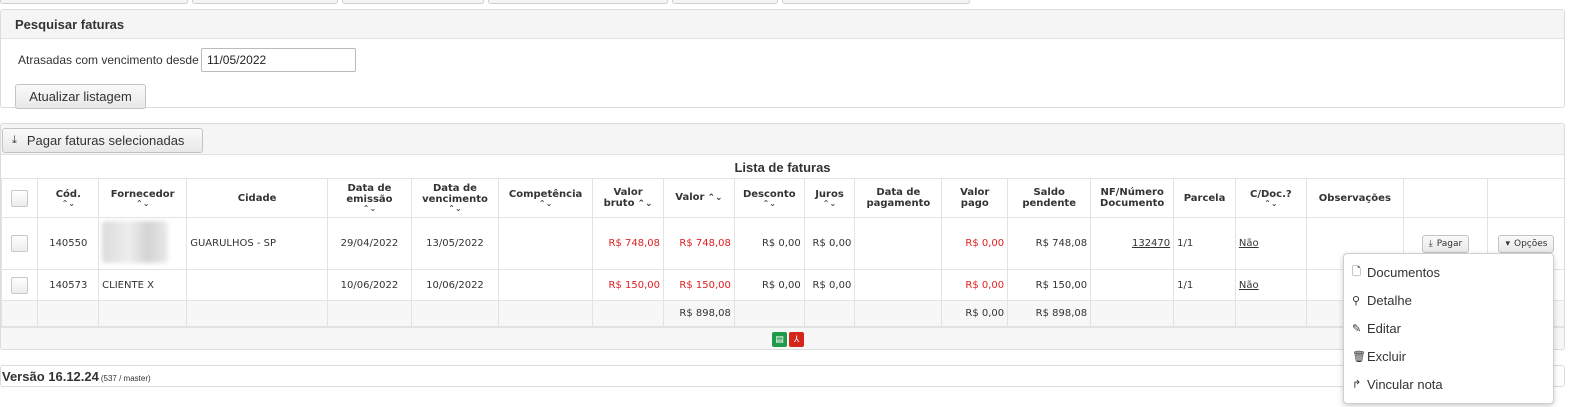  Describe the element at coordinates (135, 242) in the screenshot. I see `blurred-supplier-name` at that location.